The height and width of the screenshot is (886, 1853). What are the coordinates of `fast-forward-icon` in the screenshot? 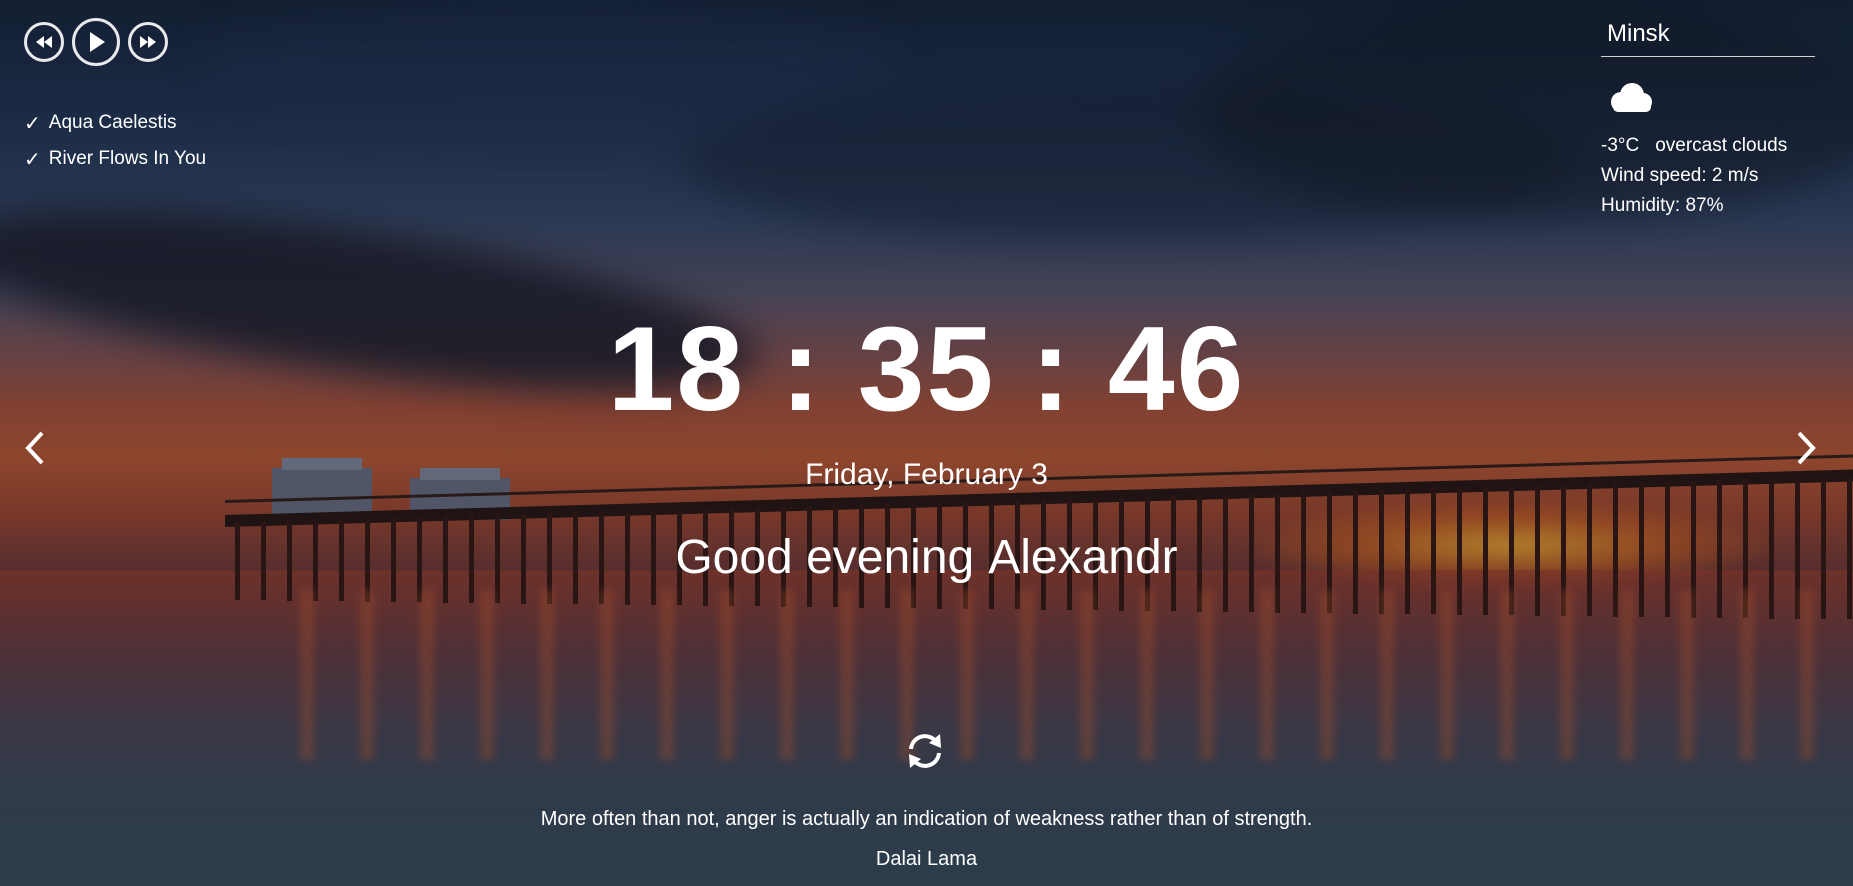 It's located at (148, 42).